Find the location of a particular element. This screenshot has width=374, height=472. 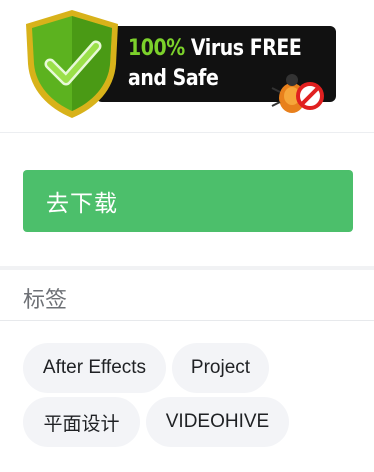

tags-title: 标签 is located at coordinates (45, 299).